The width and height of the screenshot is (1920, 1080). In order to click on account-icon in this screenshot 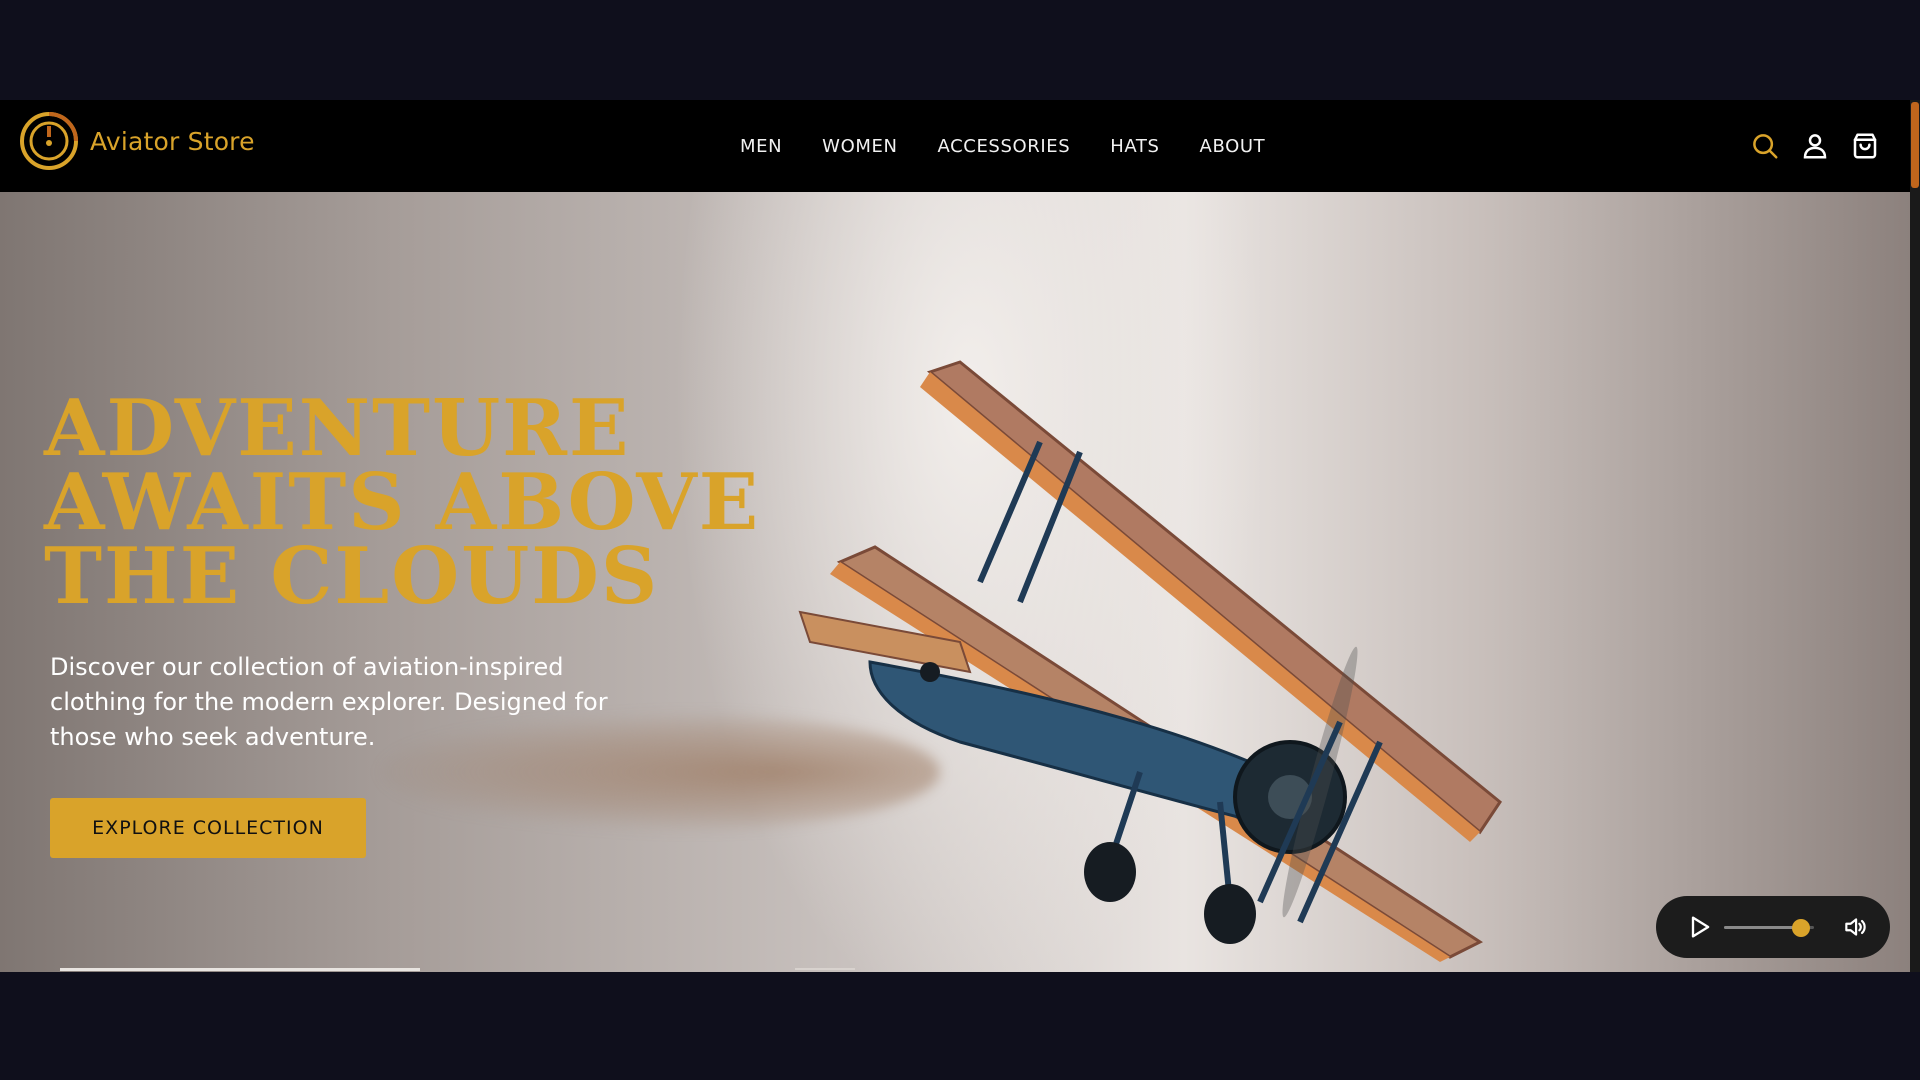, I will do `click(1815, 146)`.